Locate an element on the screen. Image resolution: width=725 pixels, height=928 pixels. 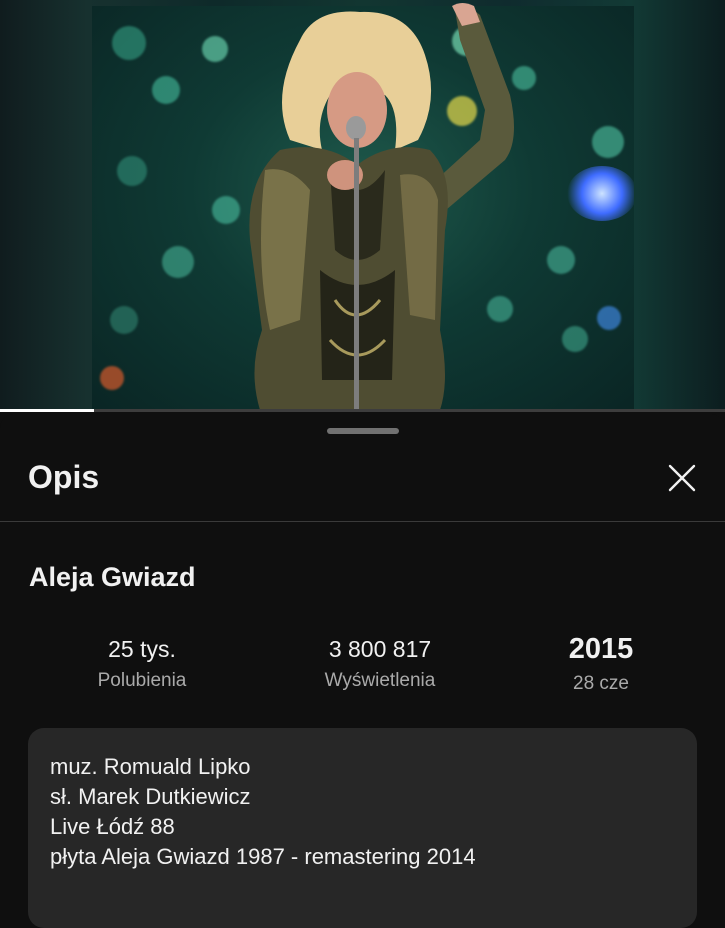
views-stat: 3 800 817 Wyświetlenia is located at coordinates (380, 664).